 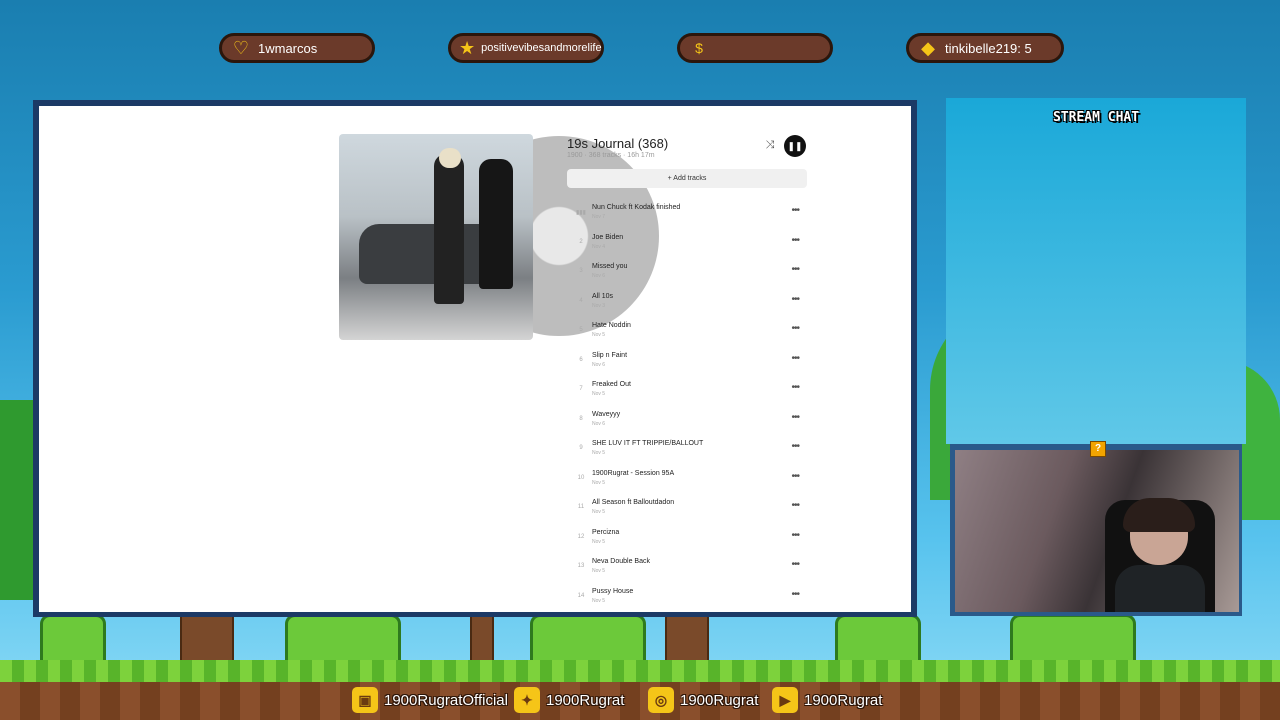 I want to click on track-row: 11 All Season ft Balloutdadon Nov 5 •••, so click(x=687, y=509).